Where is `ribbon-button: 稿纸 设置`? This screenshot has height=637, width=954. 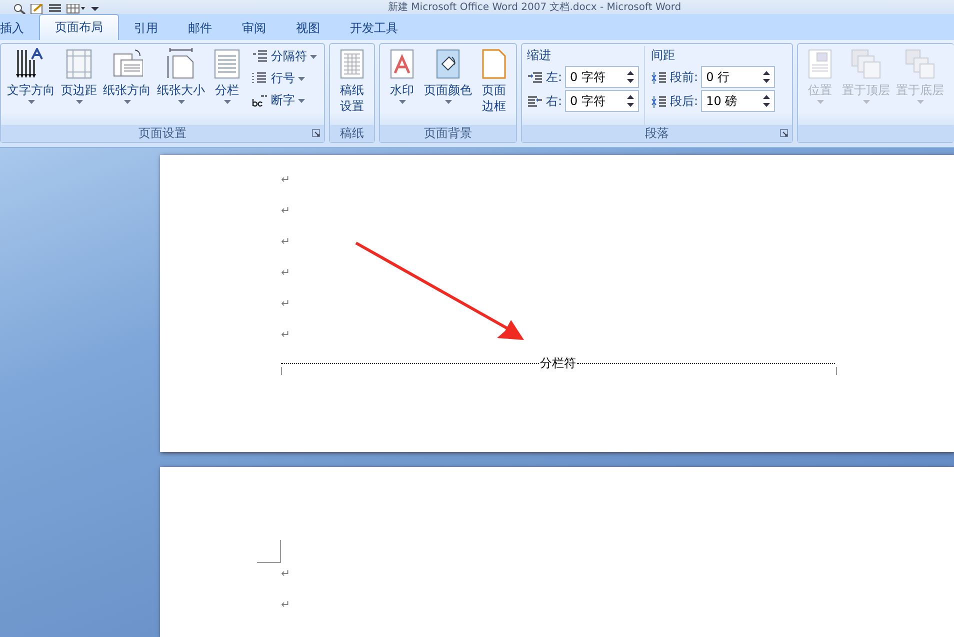
ribbon-button: 稿纸 设置 is located at coordinates (352, 85).